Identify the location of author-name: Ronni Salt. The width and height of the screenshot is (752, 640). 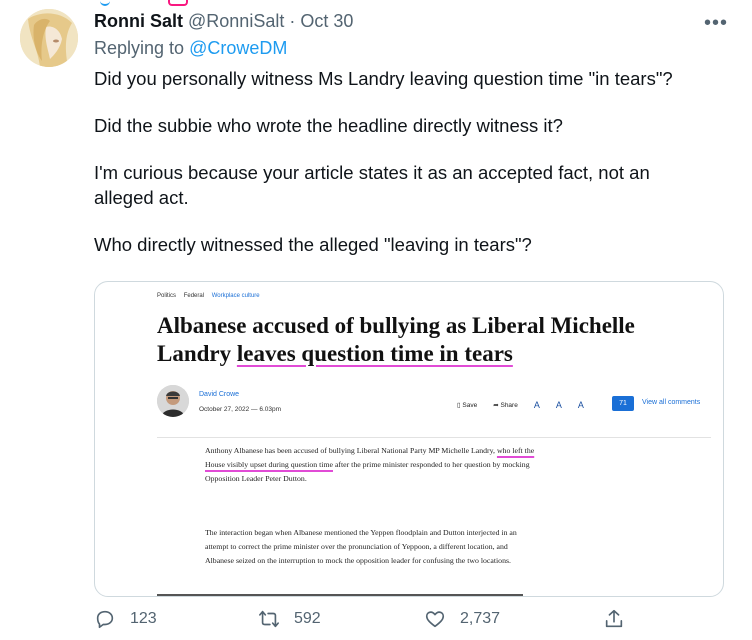
(138, 21).